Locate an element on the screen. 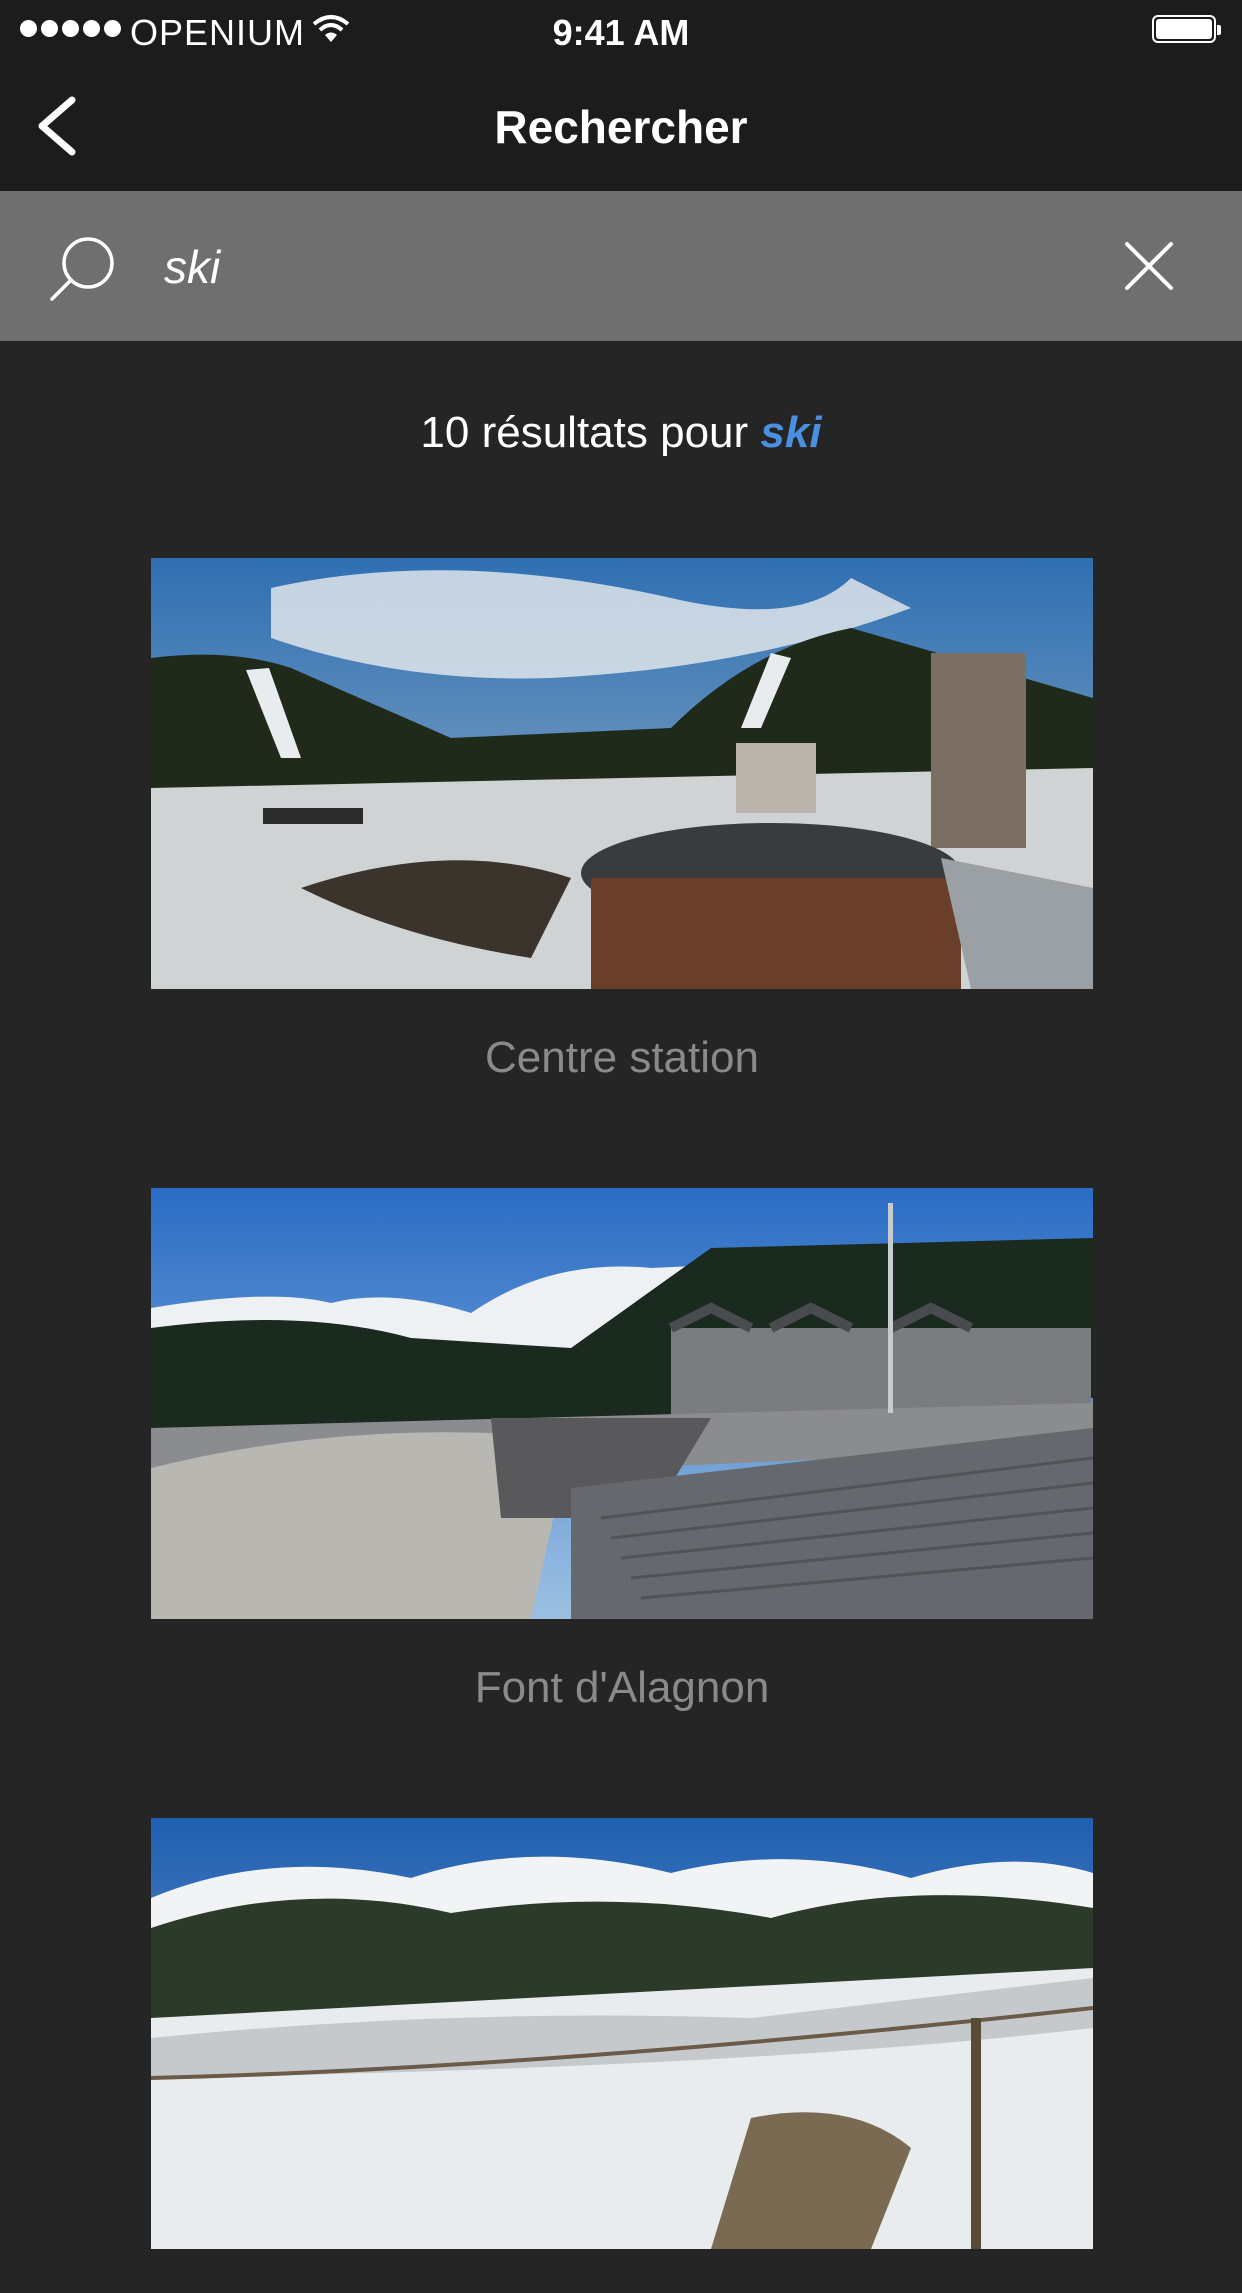 Image resolution: width=1242 pixels, height=2293 pixels. search-bar is located at coordinates (621, 266).